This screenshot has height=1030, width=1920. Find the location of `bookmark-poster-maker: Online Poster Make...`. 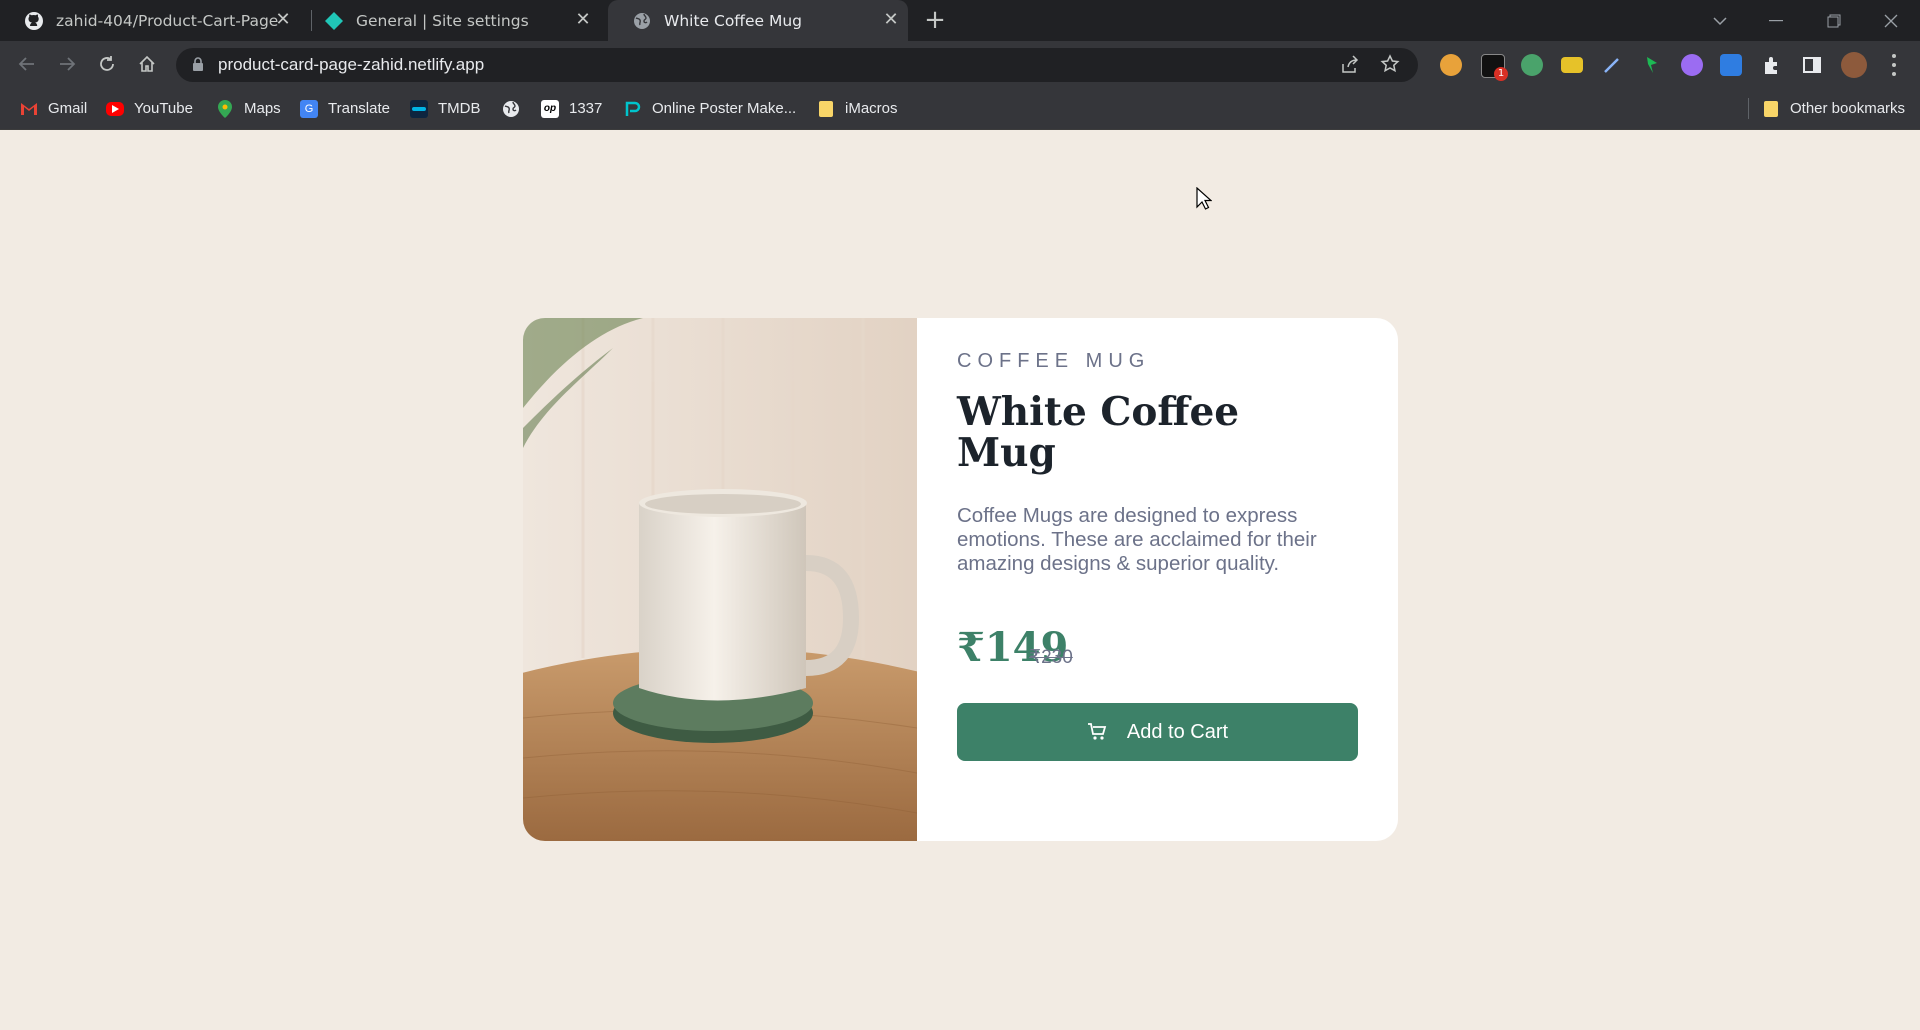

bookmark-poster-maker: Online Poster Make... is located at coordinates (710, 108).